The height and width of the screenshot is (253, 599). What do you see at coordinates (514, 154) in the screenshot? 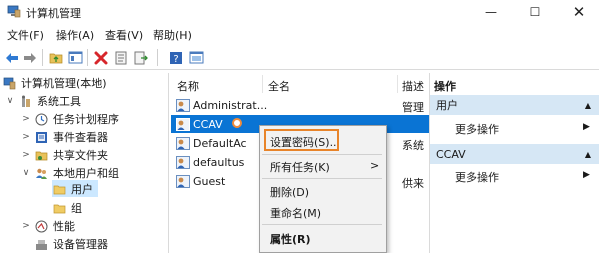
I see `actions-section-ccav: CCAV ▲` at bounding box center [514, 154].